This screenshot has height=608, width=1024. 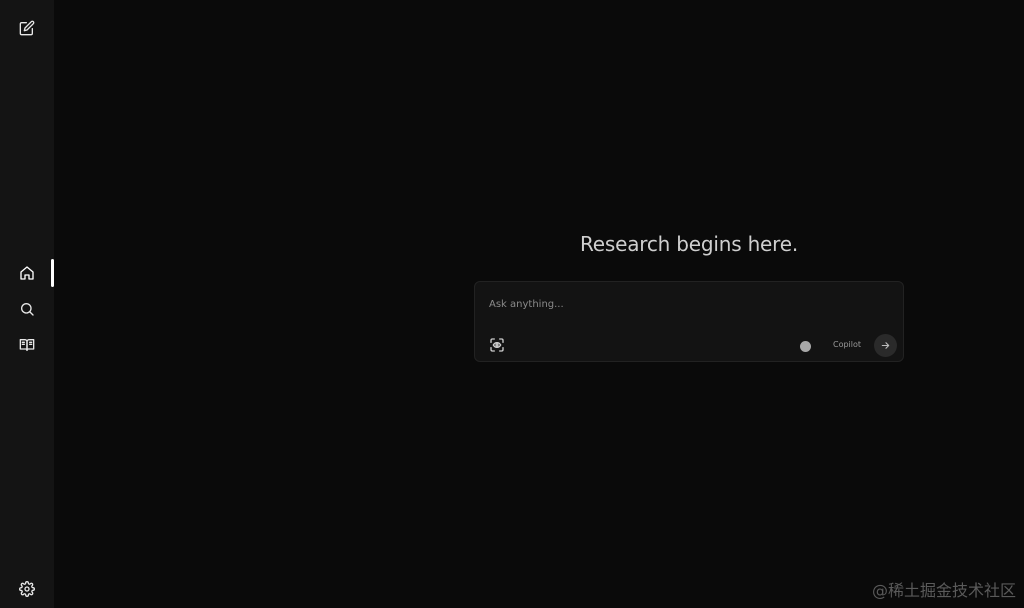 I want to click on home-icon, so click(x=27, y=273).